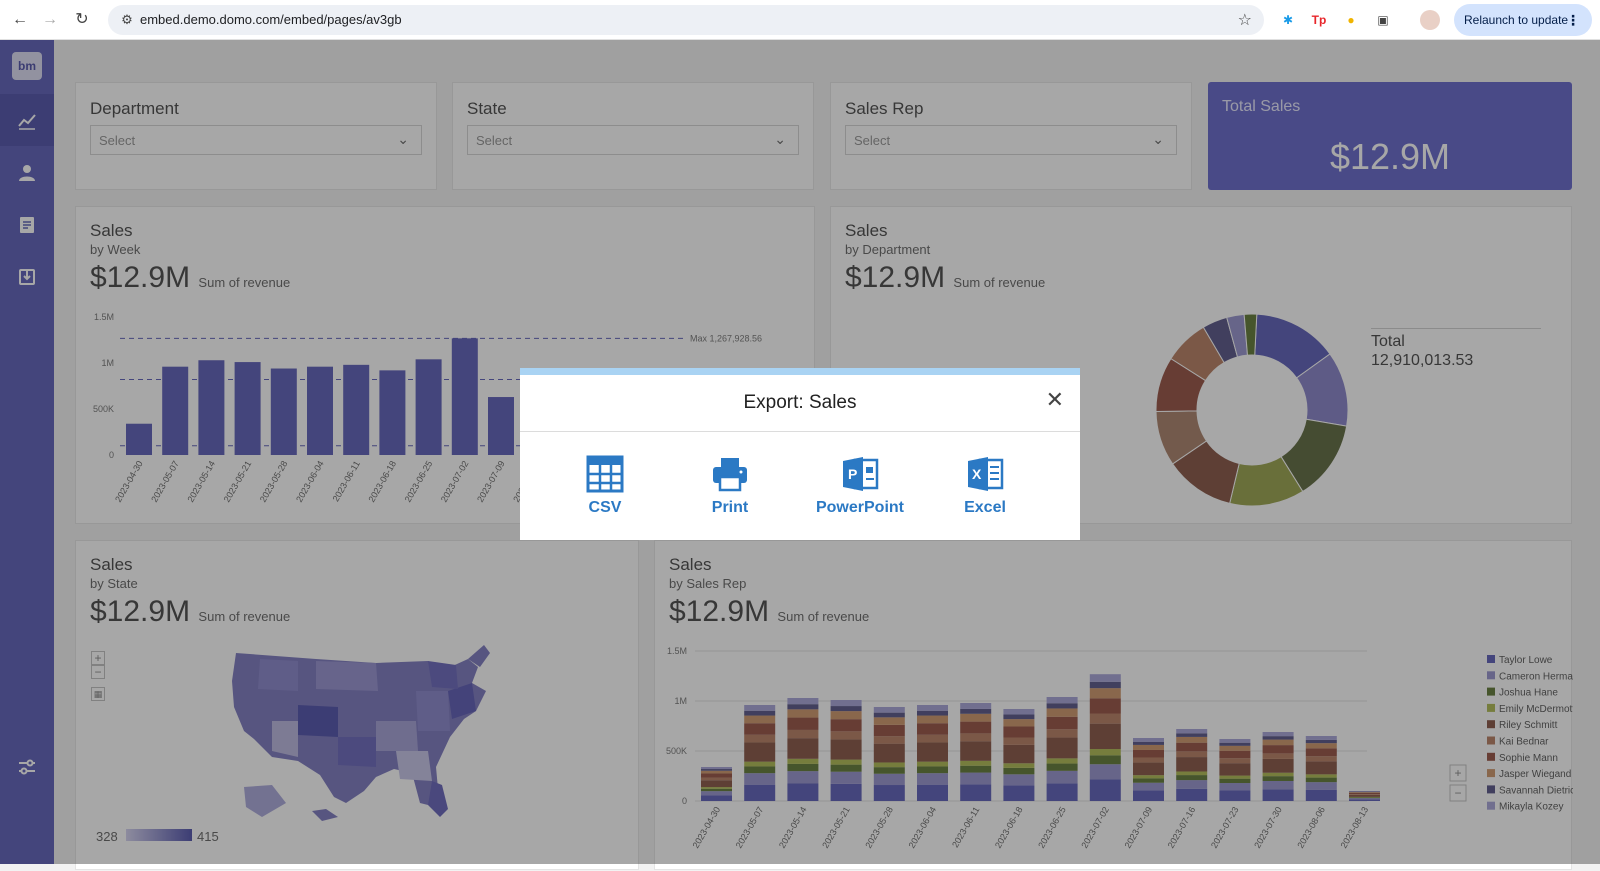  I want to click on export-csv-button: CSV, so click(605, 490).